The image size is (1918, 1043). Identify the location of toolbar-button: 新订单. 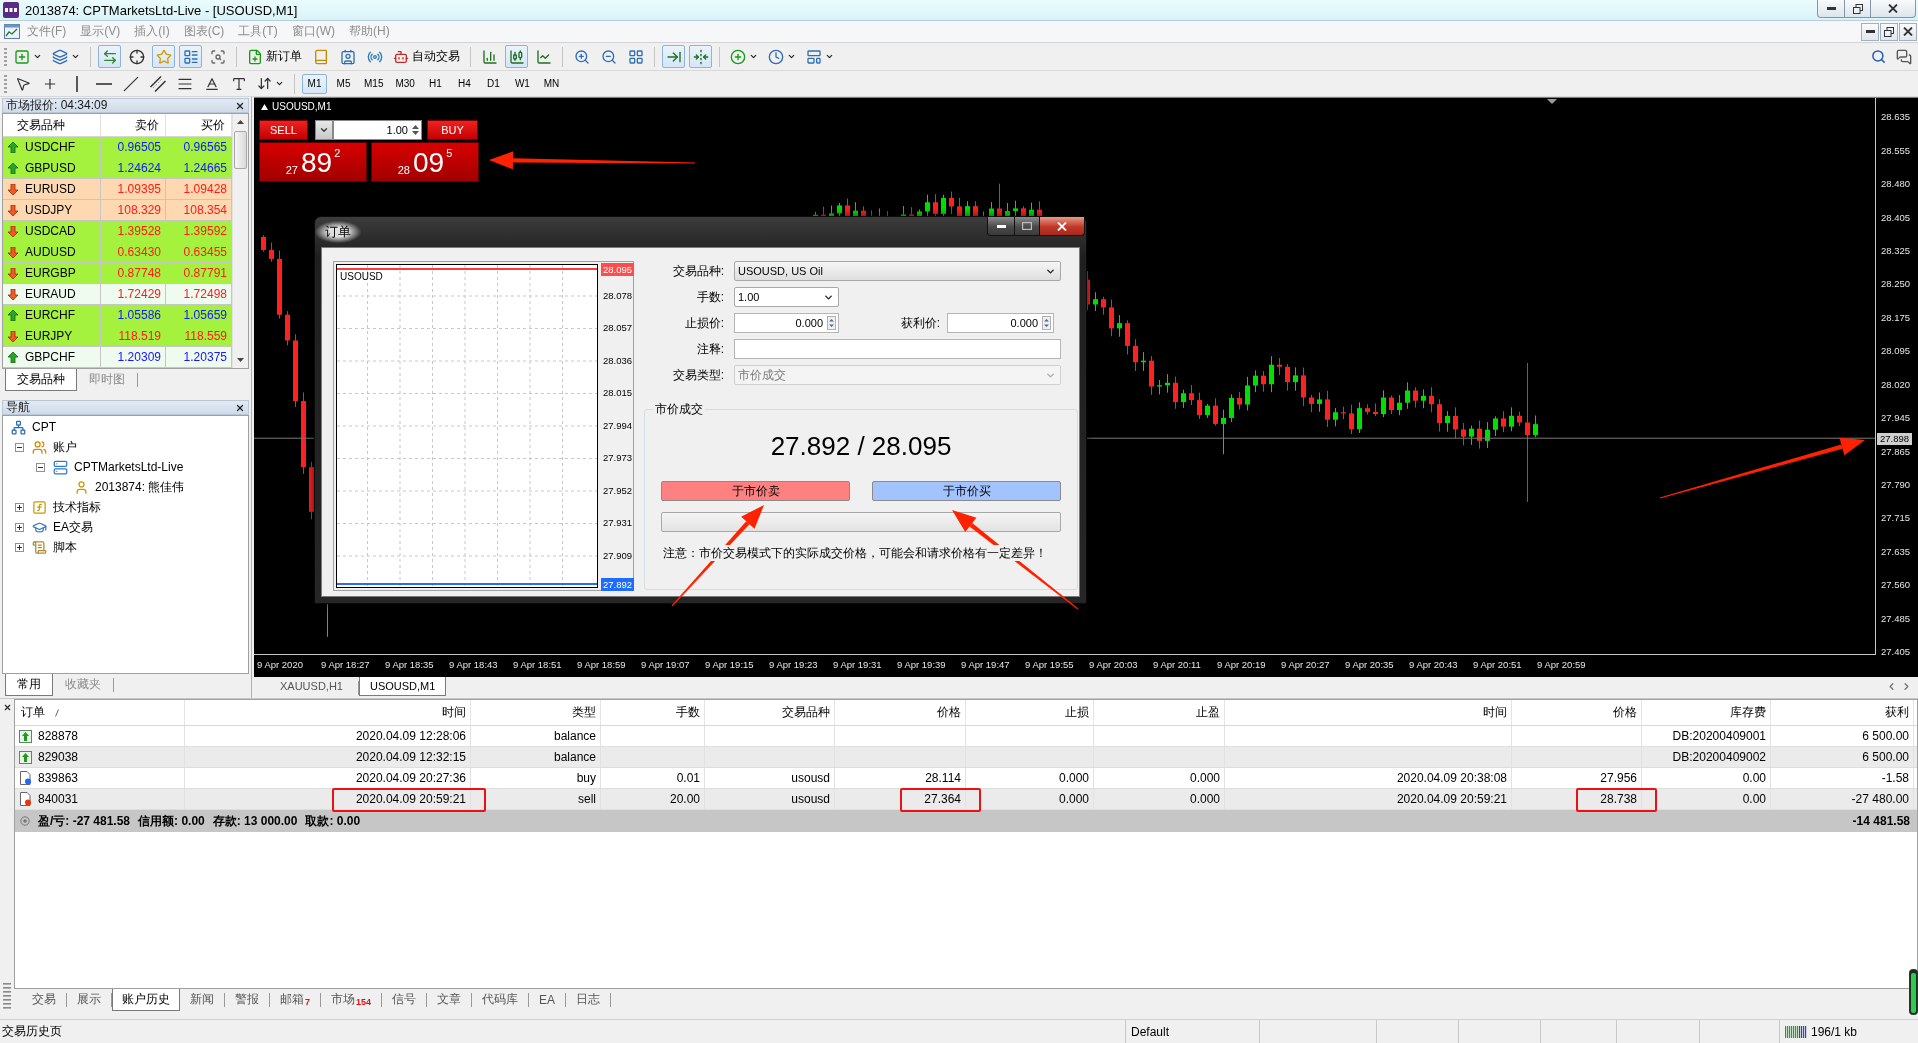
(274, 56).